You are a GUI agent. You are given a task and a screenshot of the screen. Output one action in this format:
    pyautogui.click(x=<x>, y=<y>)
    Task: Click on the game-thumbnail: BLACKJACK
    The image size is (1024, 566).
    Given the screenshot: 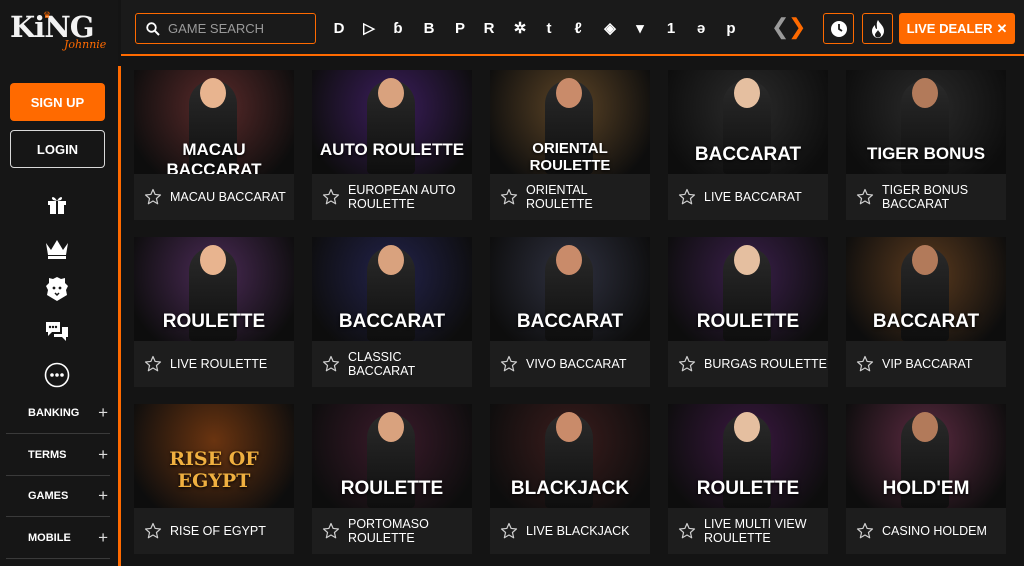 What is the action you would take?
    pyautogui.click(x=570, y=456)
    